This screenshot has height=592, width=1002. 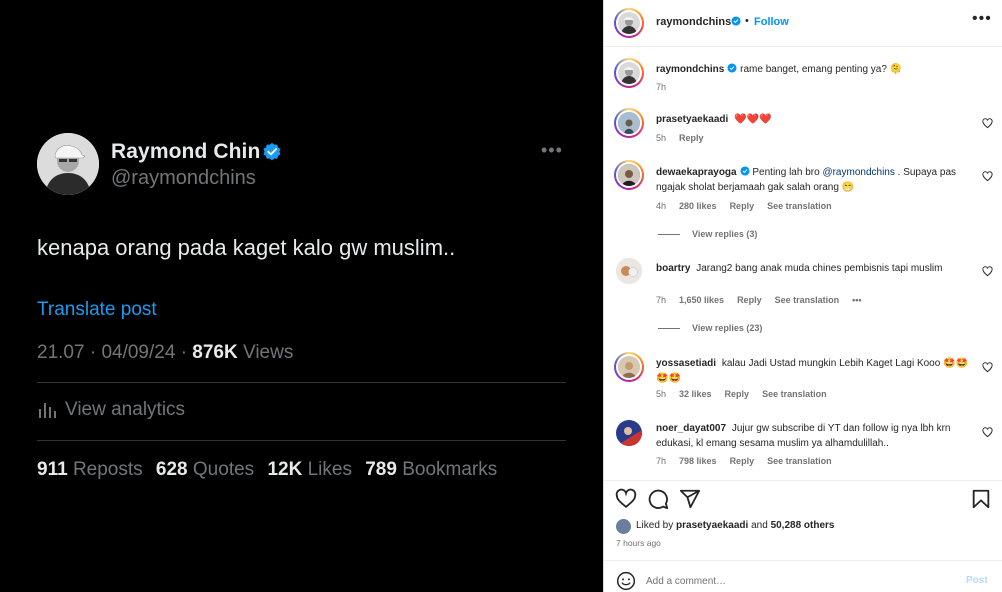 What do you see at coordinates (710, 328) in the screenshot?
I see `view-replies-button: View replies (23)` at bounding box center [710, 328].